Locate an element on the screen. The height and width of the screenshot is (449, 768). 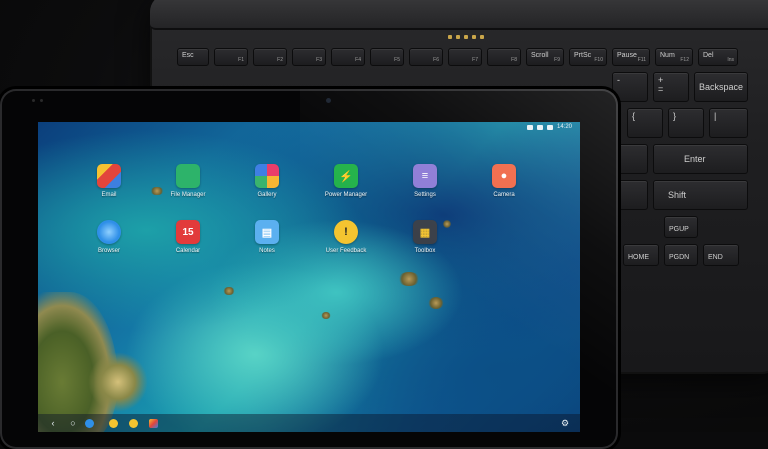
key-lbrace: { is located at coordinates (645, 123).